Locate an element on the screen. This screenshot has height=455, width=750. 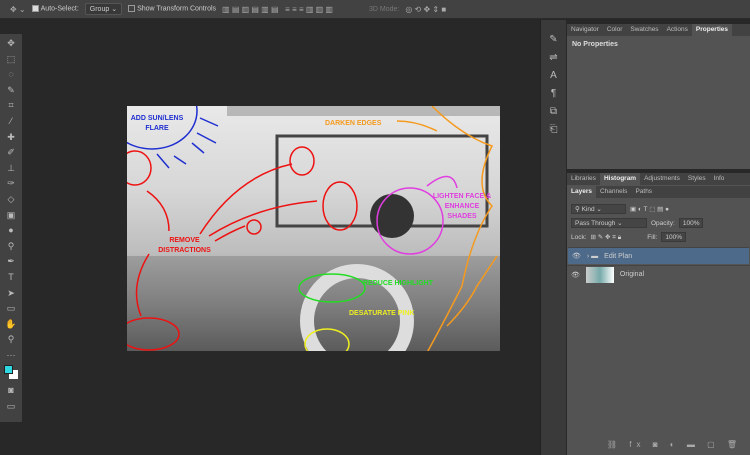
layer-edit-plan: 👁︎ › ▬ Edit Plan is located at coordinates (658, 256).